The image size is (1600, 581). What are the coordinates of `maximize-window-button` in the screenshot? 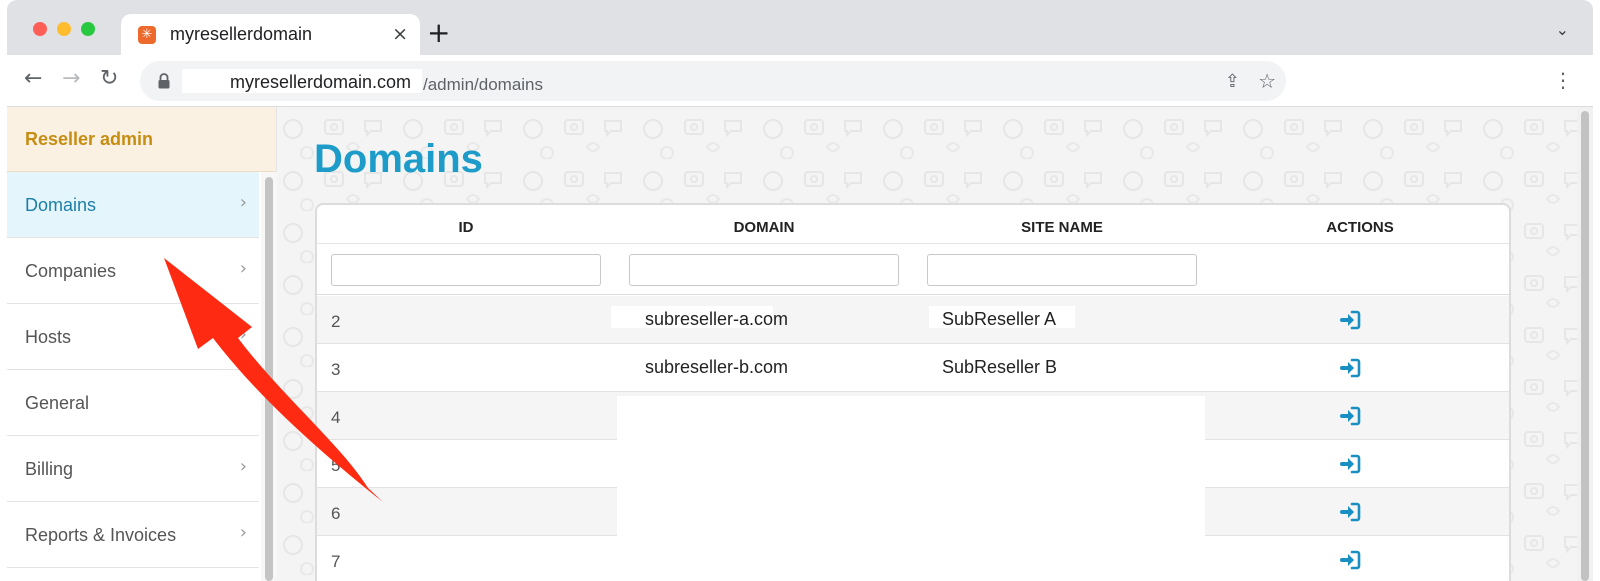 It's located at (88, 29).